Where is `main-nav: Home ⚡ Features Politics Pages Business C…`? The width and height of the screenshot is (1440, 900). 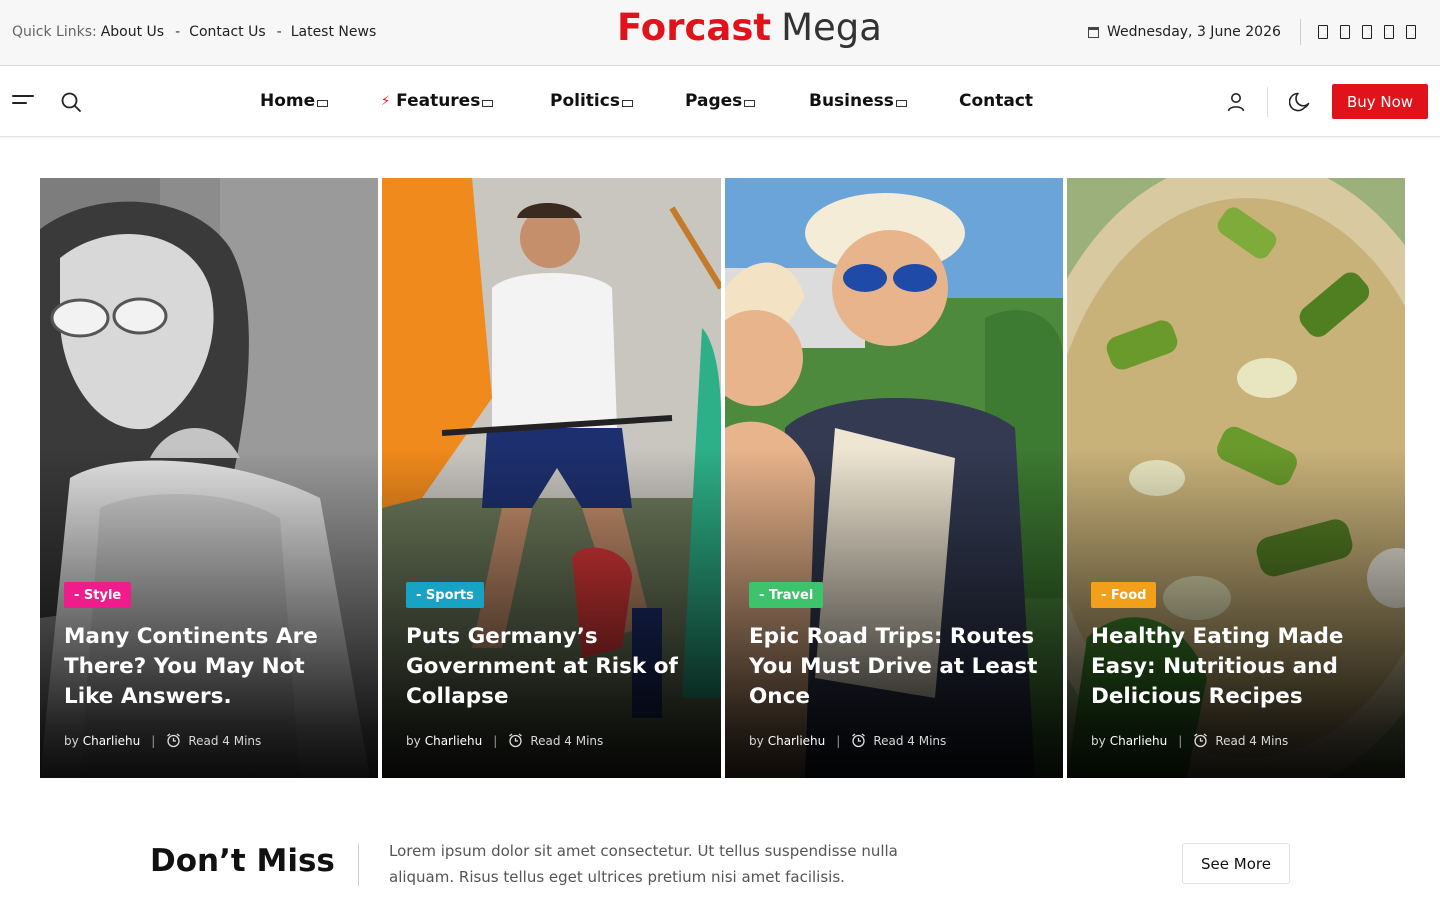
main-nav: Home ⚡ Features Politics Pages Business C… is located at coordinates (720, 101).